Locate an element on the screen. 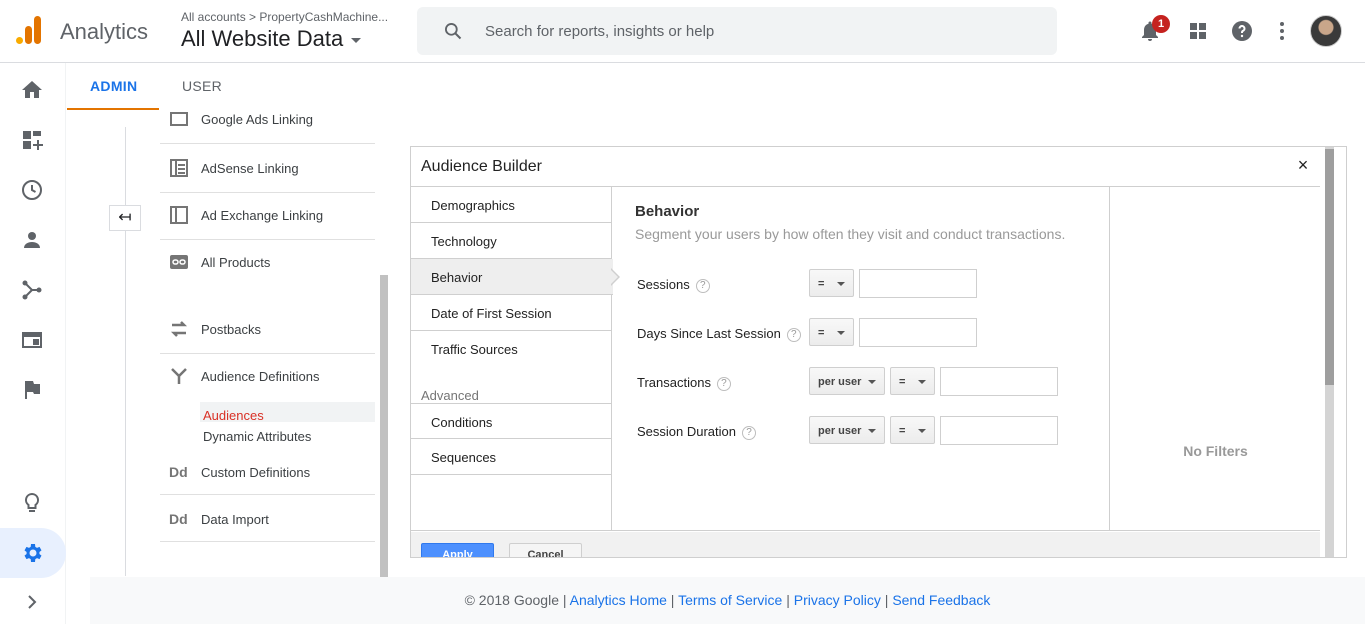  ad-exchange-icon is located at coordinates (179, 215).